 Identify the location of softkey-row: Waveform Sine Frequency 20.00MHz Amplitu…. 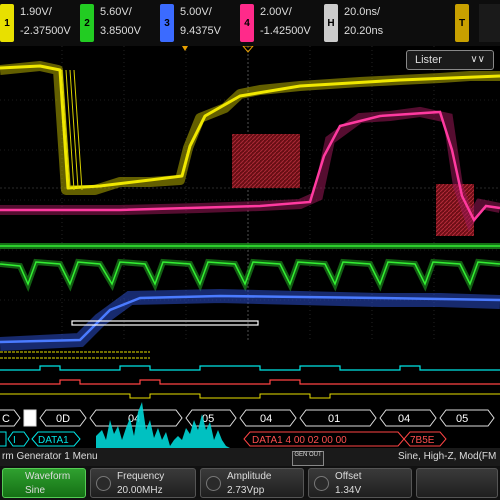
(250, 483).